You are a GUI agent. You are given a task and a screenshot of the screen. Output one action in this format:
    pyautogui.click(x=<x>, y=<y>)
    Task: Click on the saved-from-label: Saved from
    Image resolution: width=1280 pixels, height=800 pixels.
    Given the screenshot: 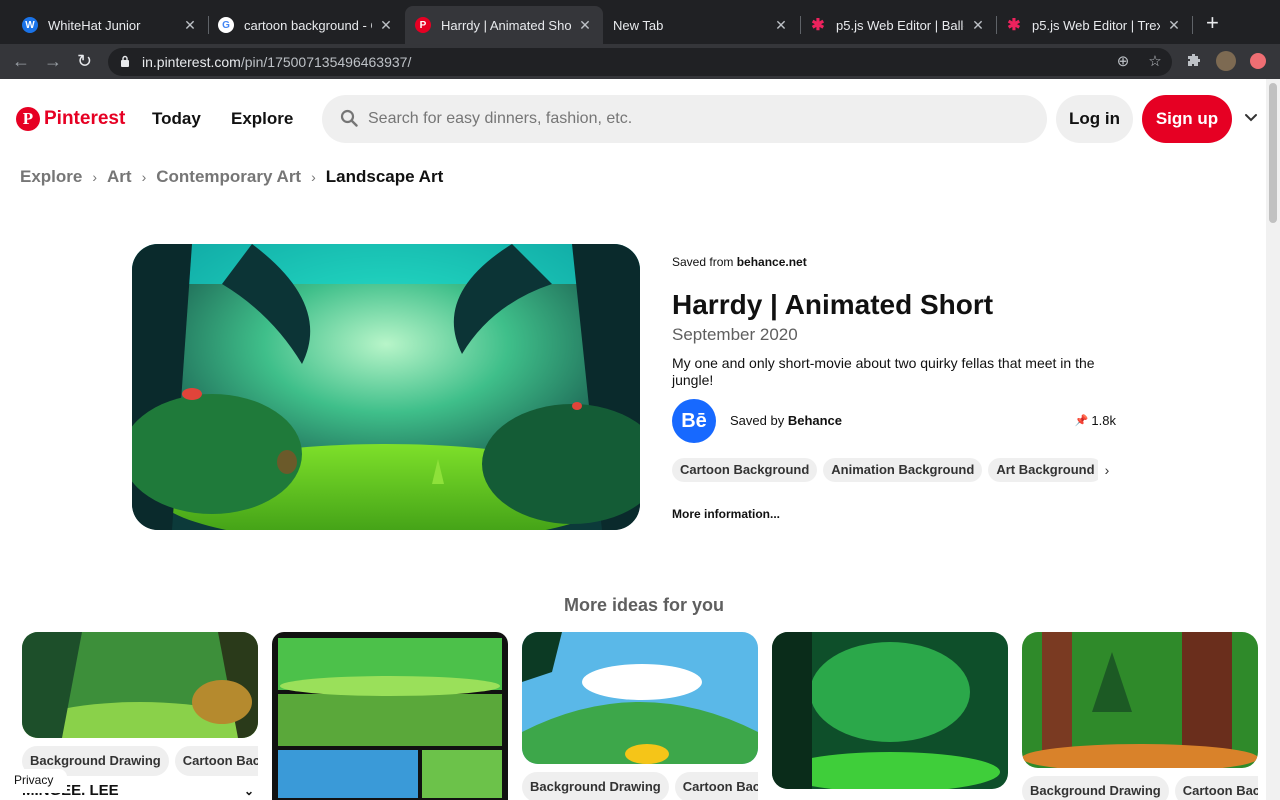 What is the action you would take?
    pyautogui.click(x=703, y=262)
    